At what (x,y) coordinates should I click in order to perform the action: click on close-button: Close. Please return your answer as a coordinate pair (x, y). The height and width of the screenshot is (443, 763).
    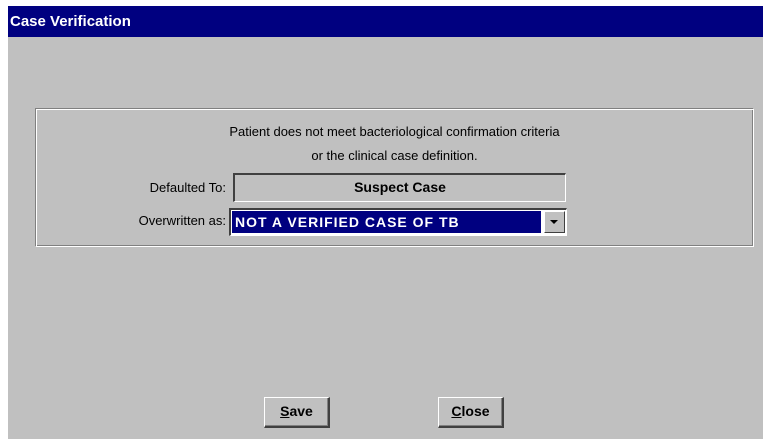
    Looking at the image, I should click on (471, 412).